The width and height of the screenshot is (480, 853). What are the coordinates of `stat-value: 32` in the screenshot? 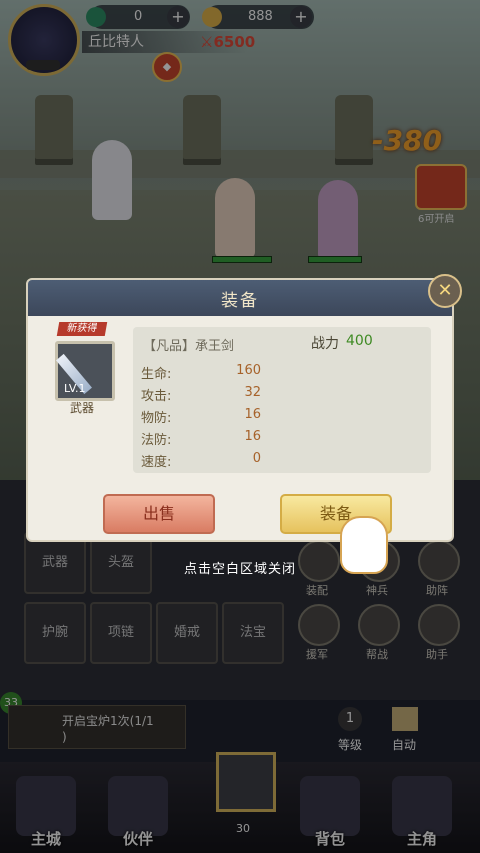 It's located at (252, 392).